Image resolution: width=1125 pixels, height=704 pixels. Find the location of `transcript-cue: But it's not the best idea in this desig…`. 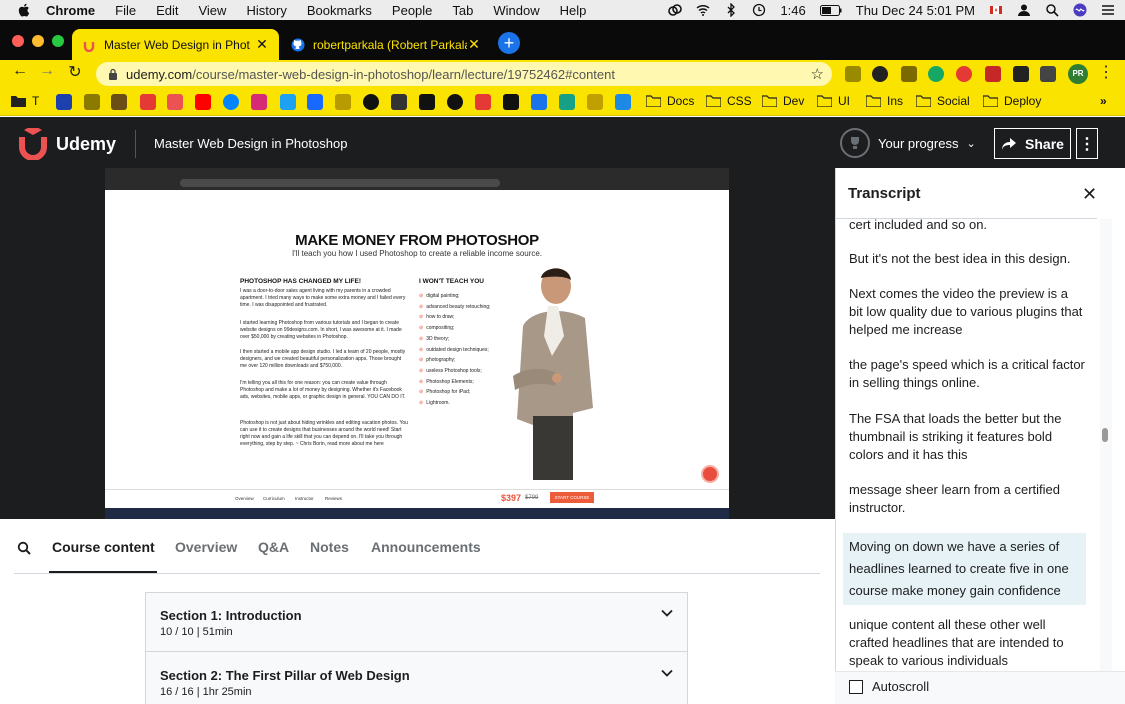

transcript-cue: But it's not the best idea in this desig… is located at coordinates (967, 259).